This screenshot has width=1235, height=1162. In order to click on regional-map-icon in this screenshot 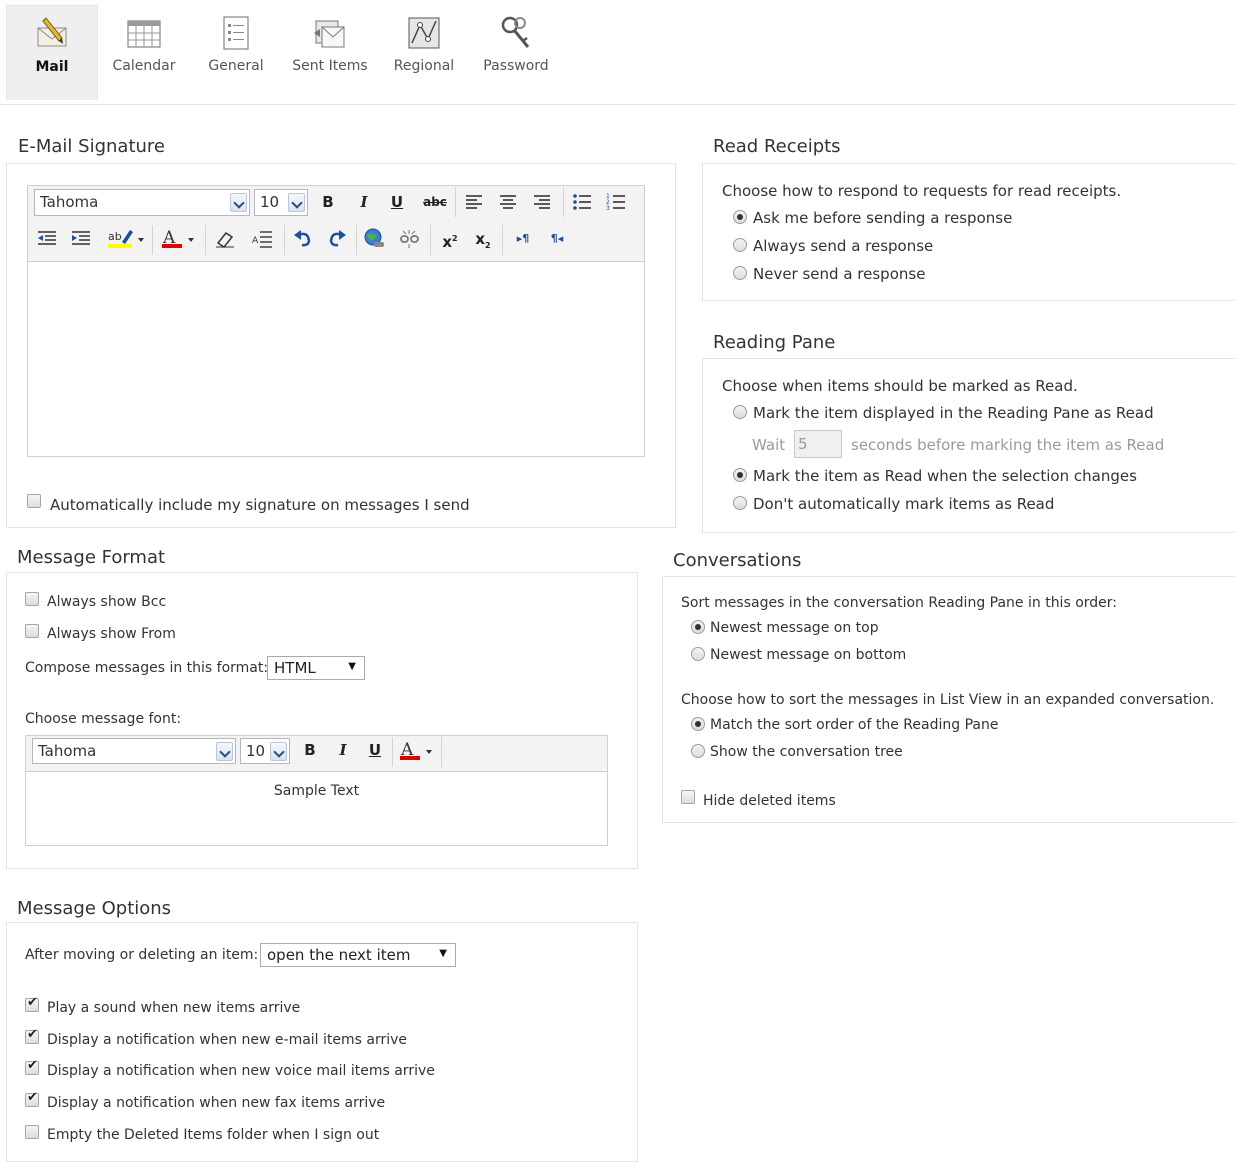, I will do `click(424, 33)`.